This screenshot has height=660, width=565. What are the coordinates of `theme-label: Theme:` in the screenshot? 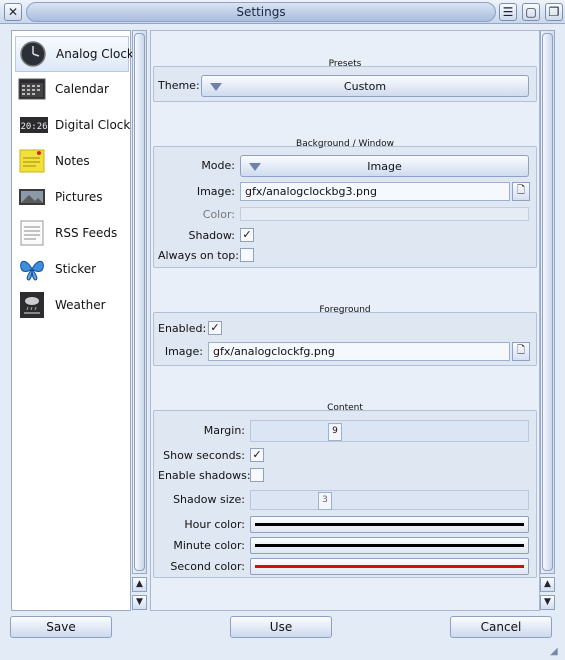 It's located at (179, 85).